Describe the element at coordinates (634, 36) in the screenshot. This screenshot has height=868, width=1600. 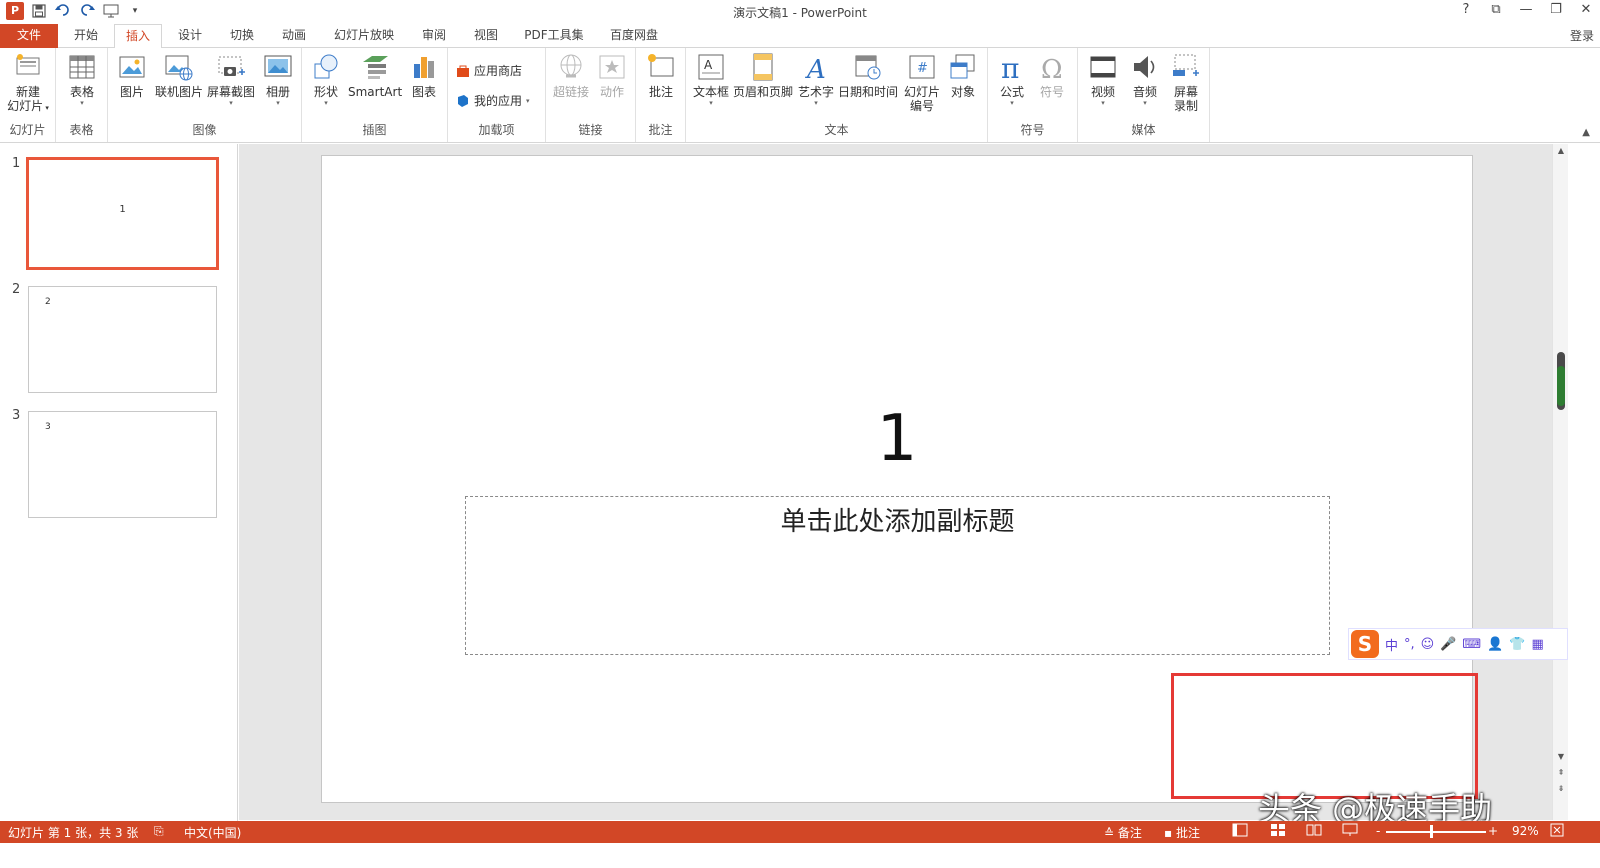
I see `tab-baidu-netdisk: 百度网盘` at that location.